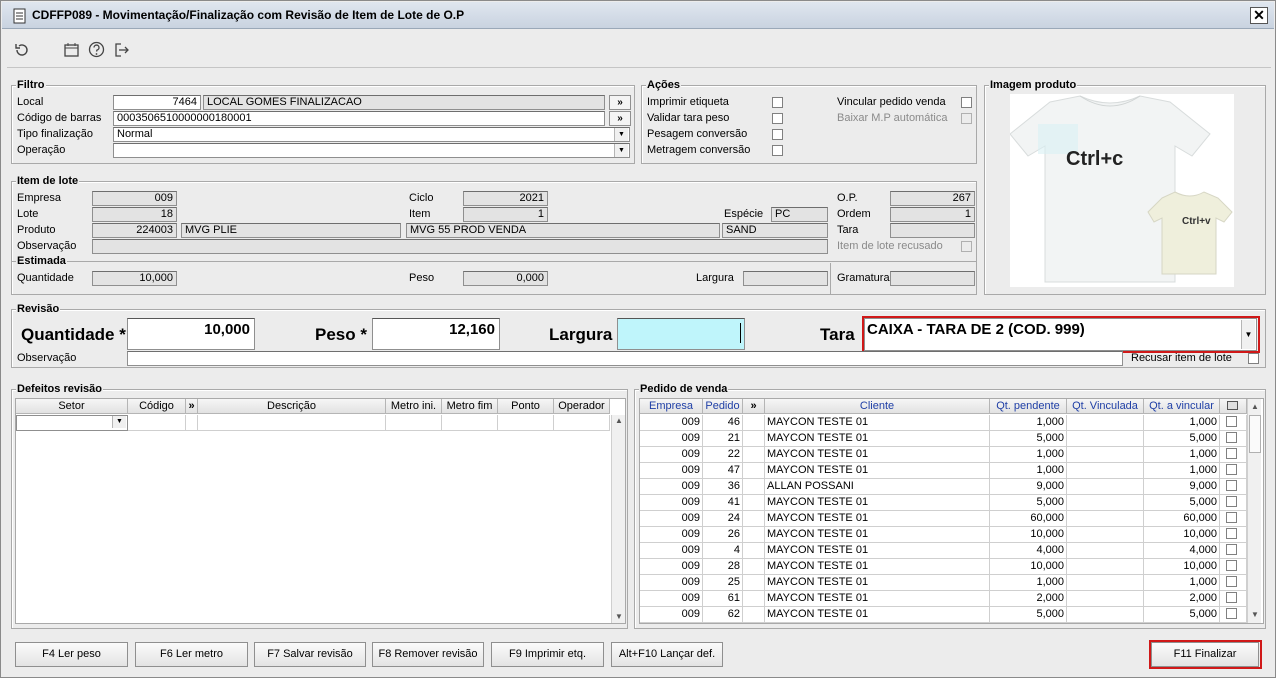  Describe the element at coordinates (1259, 15) in the screenshot. I see `close-button: ✕` at that location.